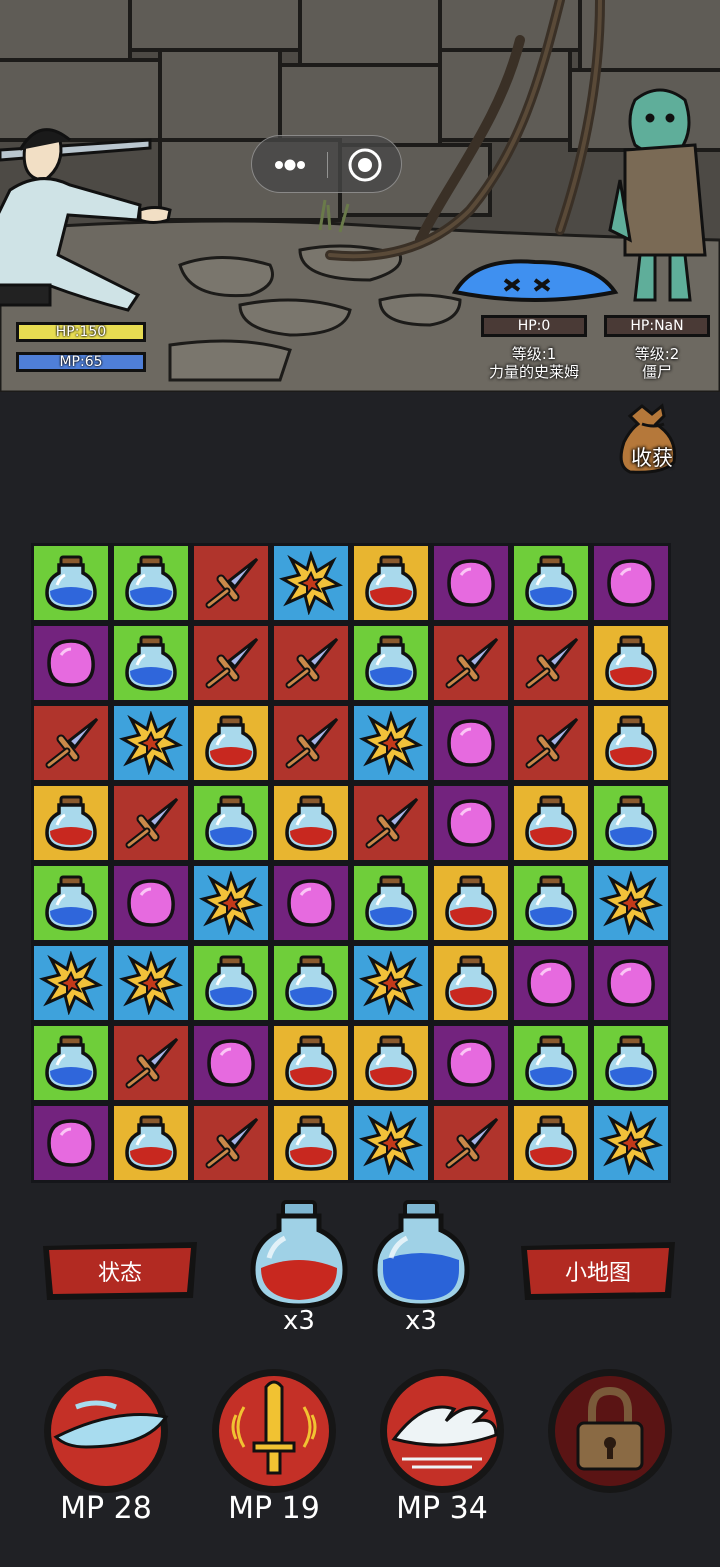 The width and height of the screenshot is (720, 1567). I want to click on skill-locked, so click(610, 1452).